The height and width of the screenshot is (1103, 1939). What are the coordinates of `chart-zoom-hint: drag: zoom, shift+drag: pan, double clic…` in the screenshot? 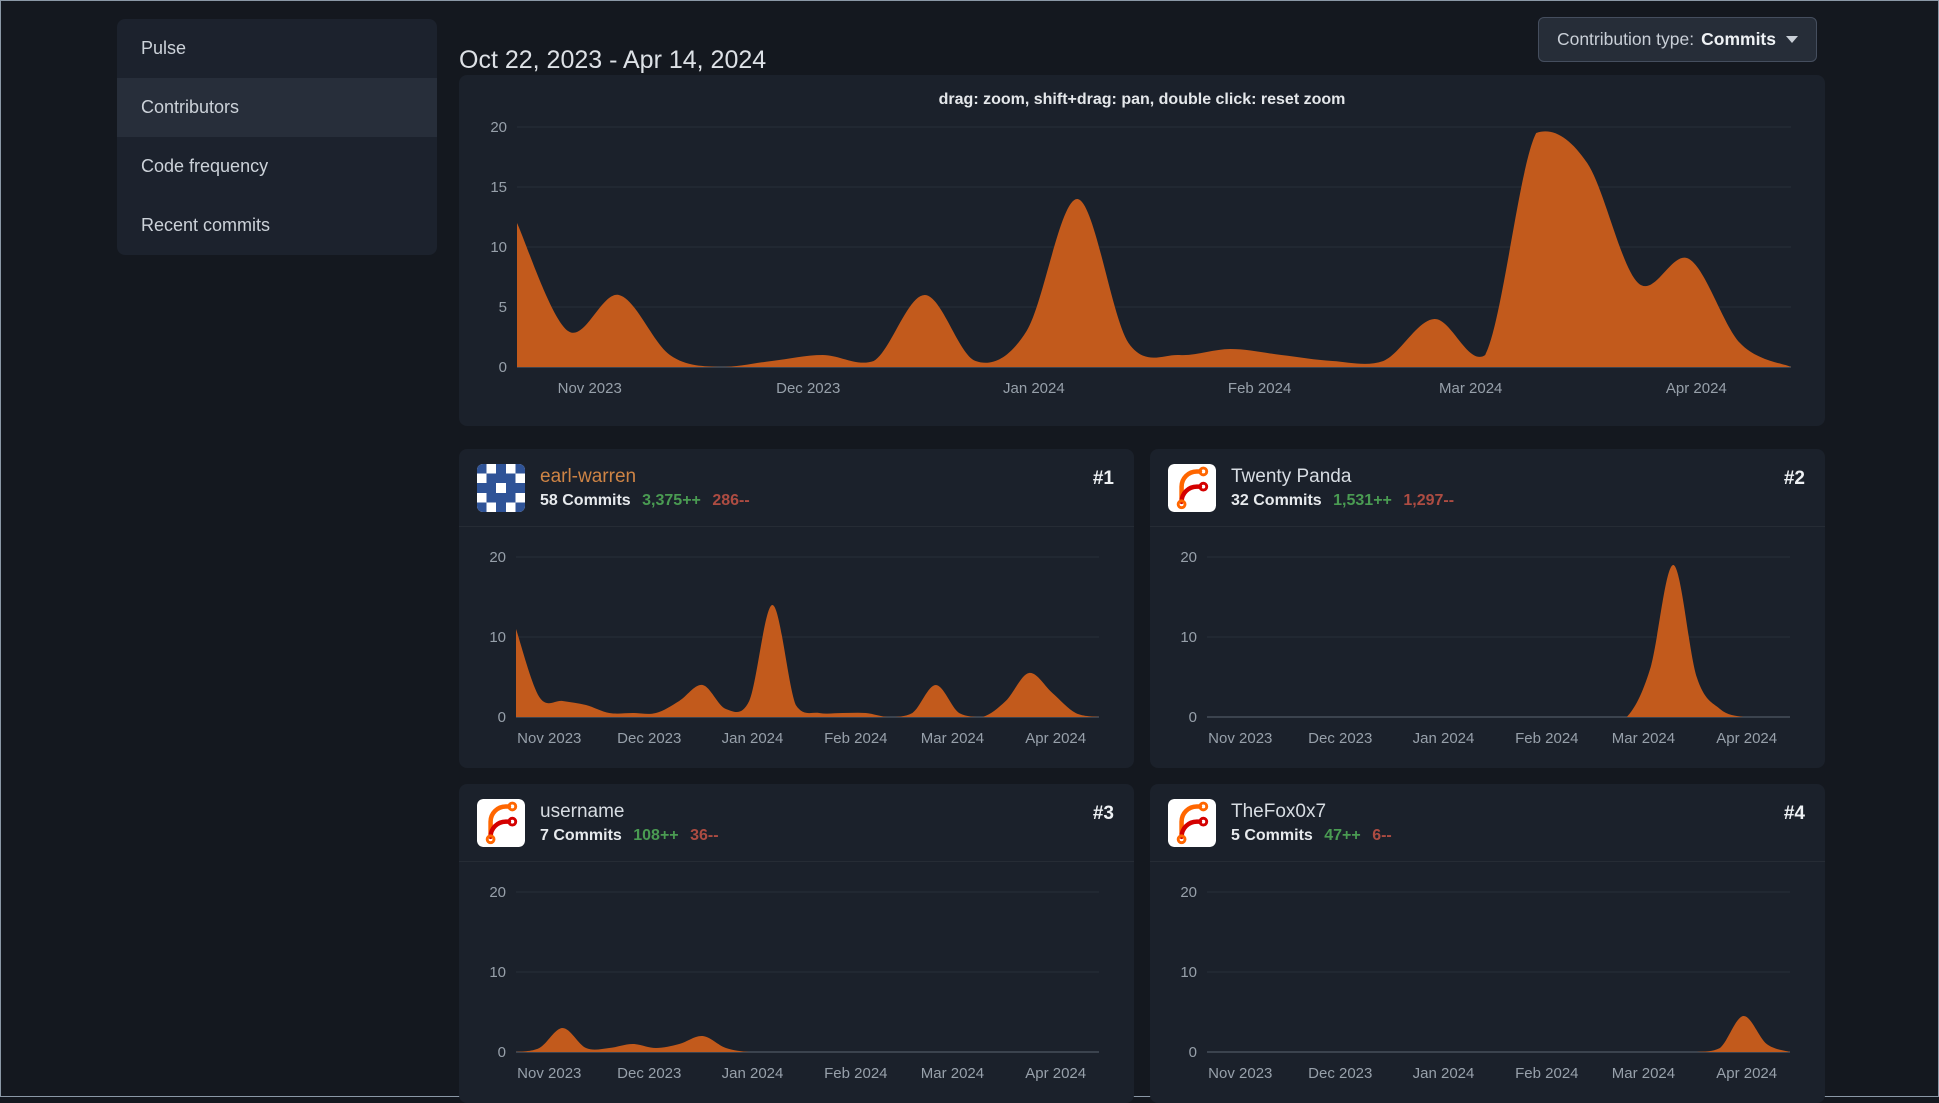 It's located at (1142, 99).